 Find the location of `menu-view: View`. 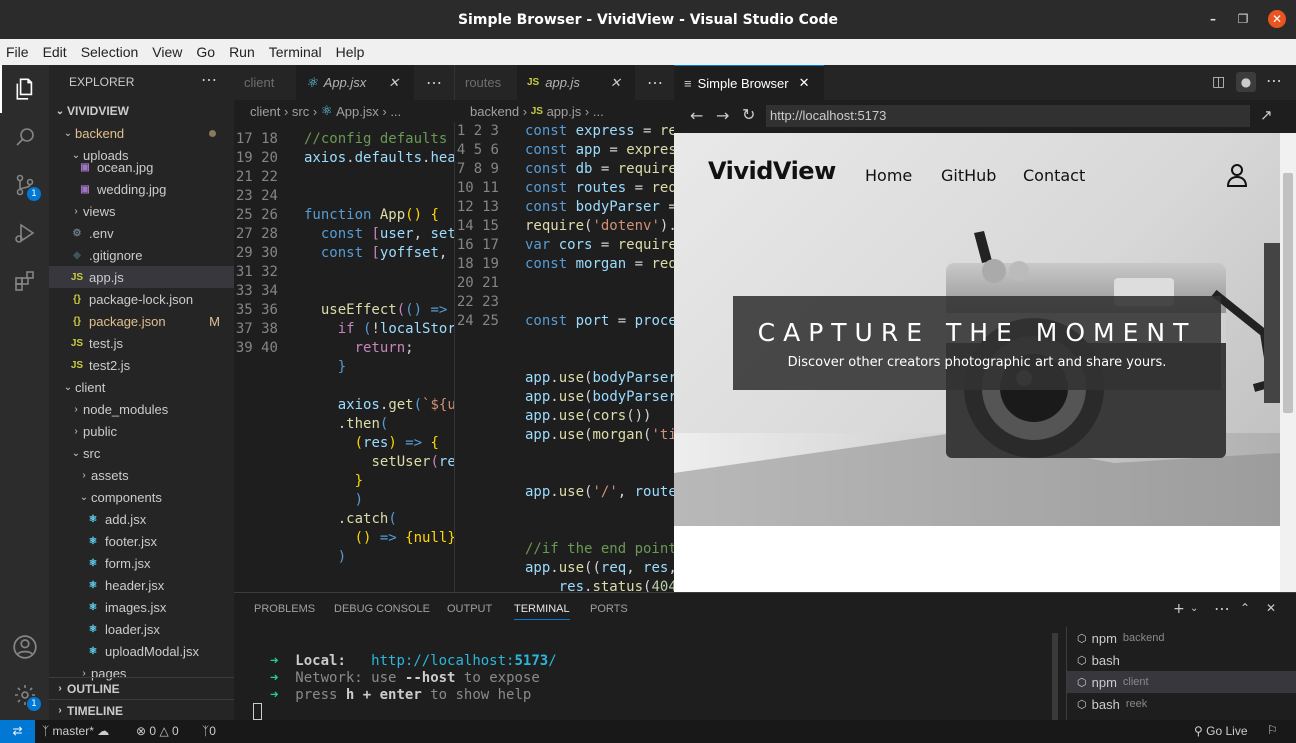

menu-view: View is located at coordinates (167, 52).